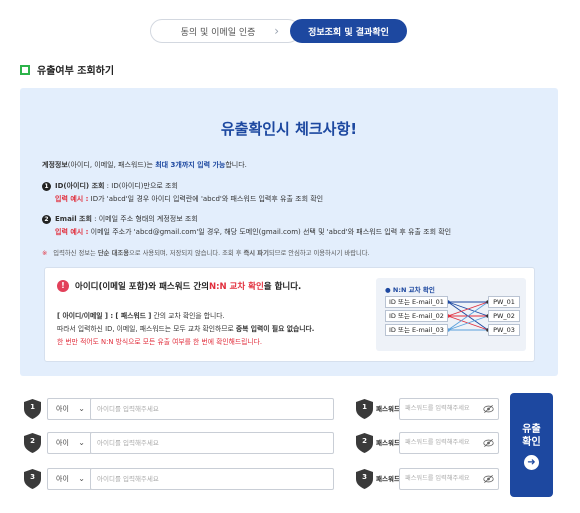 The image size is (580, 513). I want to click on credential-row-1: 1 아이 ⌄ 아이디를 입력해주세요 1 패스워드 패스워드를 입력해주세요, so click(261, 409).